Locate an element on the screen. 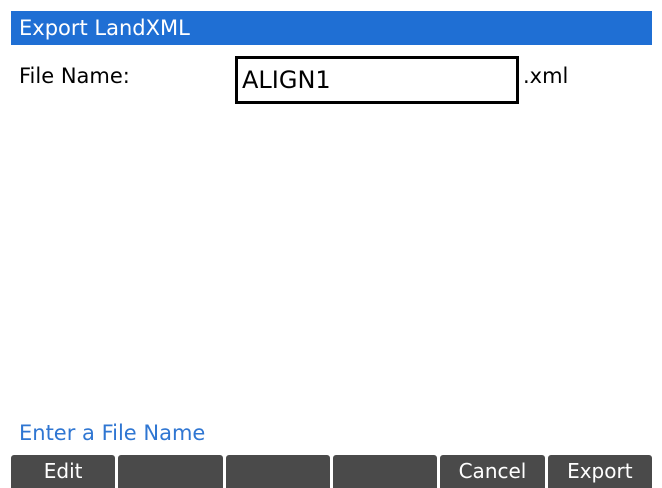  softkey-bar: Edit Cancel Export is located at coordinates (331, 471).